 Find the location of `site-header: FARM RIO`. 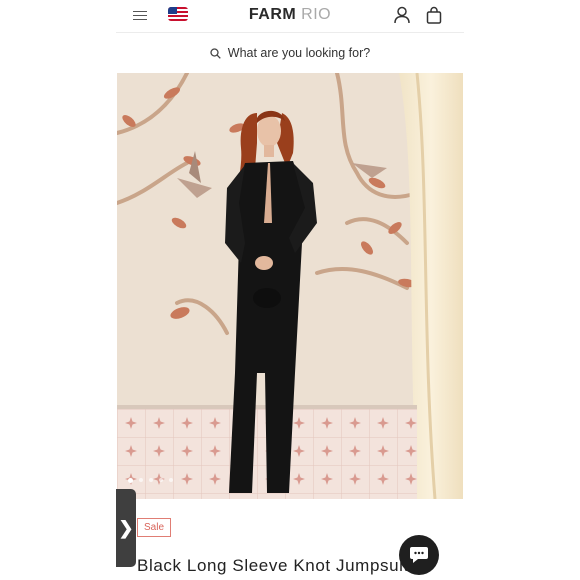

site-header: FARM RIO is located at coordinates (290, 16).